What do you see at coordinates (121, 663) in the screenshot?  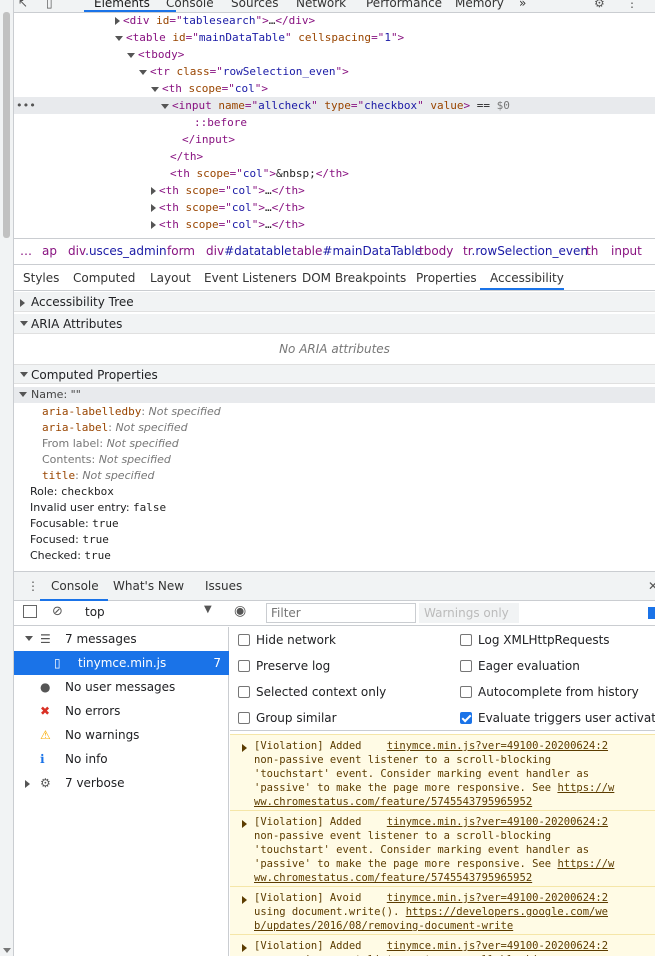 I see `console-sidebar-item: ▯ tinymce.min.js 7` at bounding box center [121, 663].